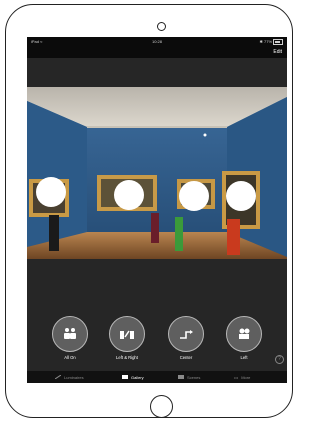 Image resolution: width=320 pixels, height=423 pixels. I want to click on battery-text: ✱ 77%, so click(265, 41).